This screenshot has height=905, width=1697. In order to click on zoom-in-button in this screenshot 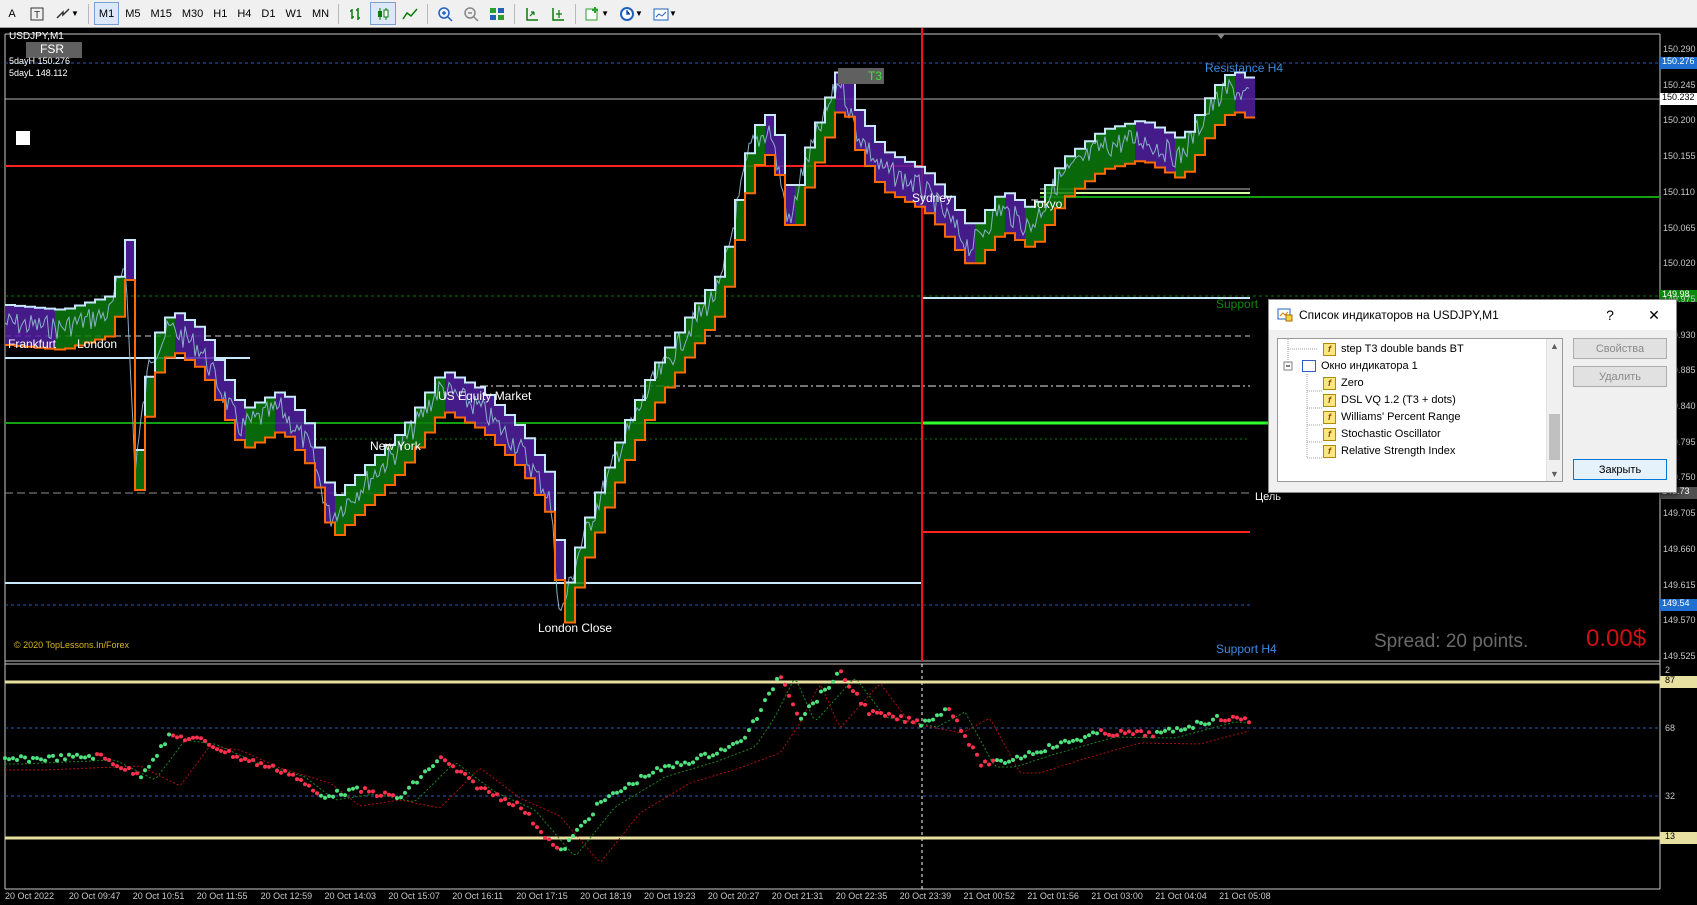, I will do `click(445, 13)`.